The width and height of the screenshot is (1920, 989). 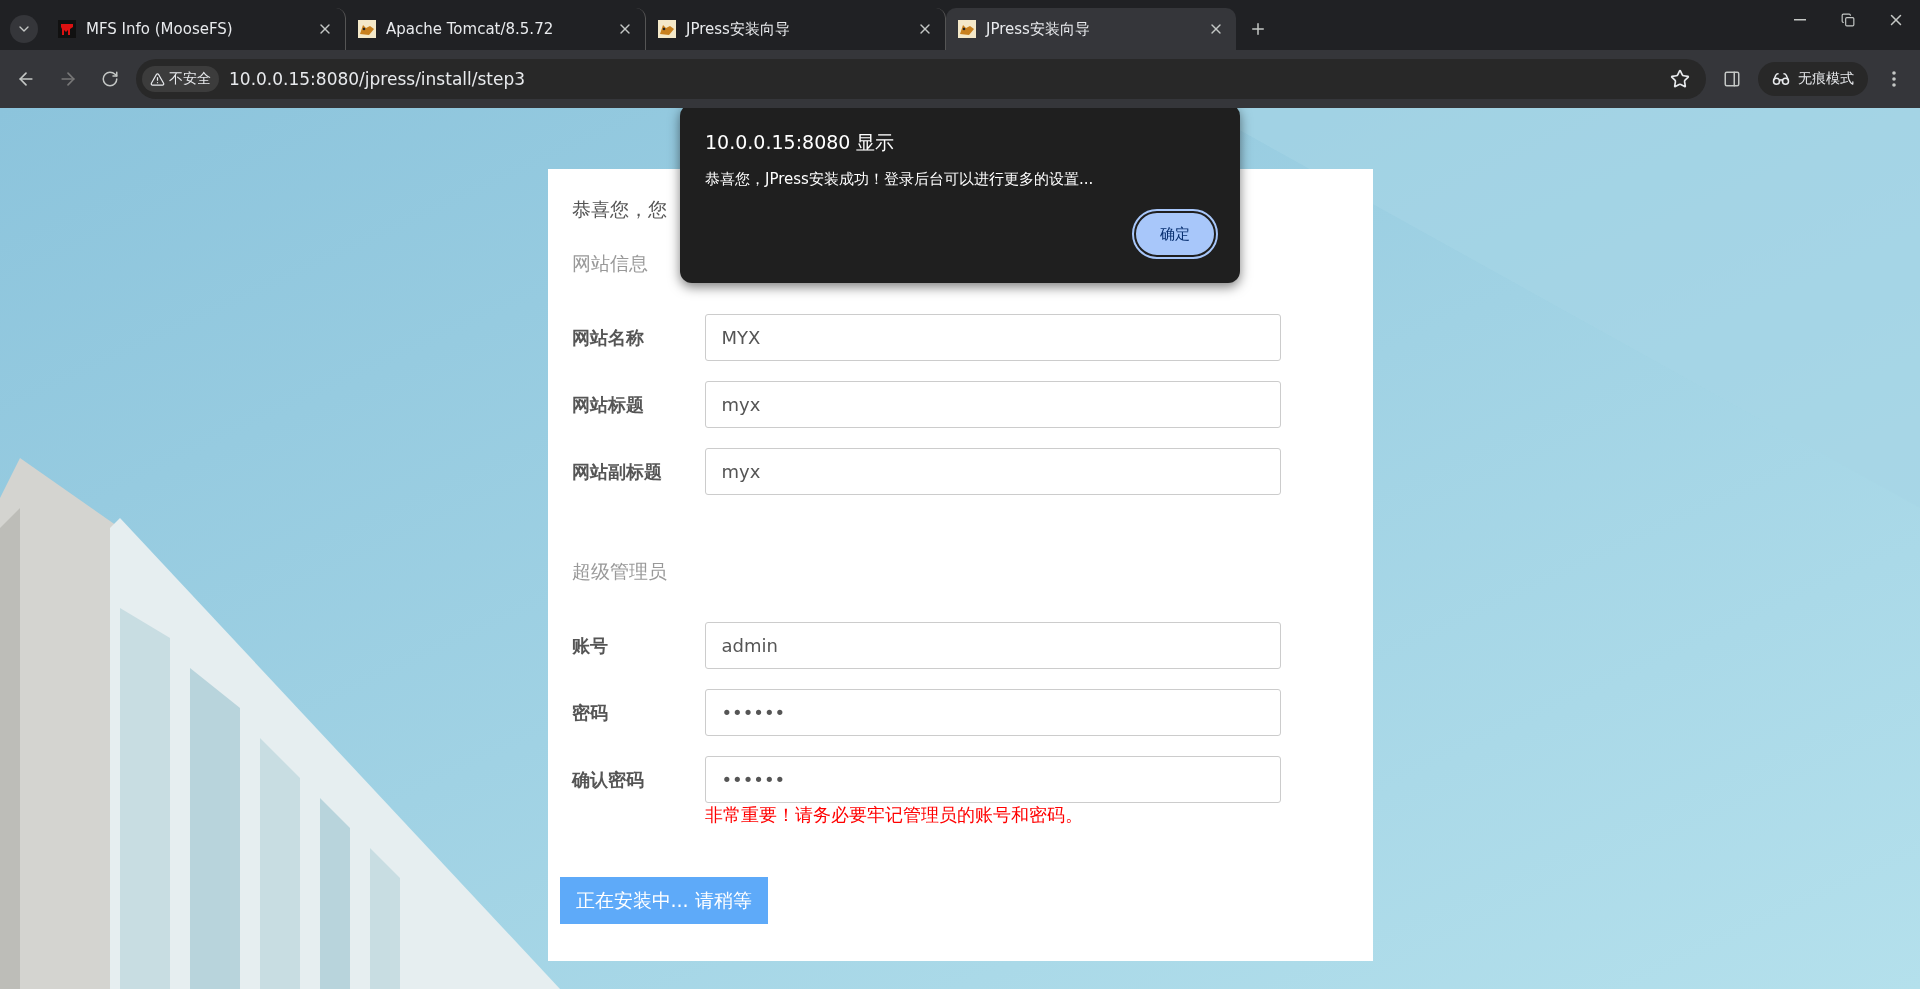 I want to click on minimize-icon, so click(x=1800, y=20).